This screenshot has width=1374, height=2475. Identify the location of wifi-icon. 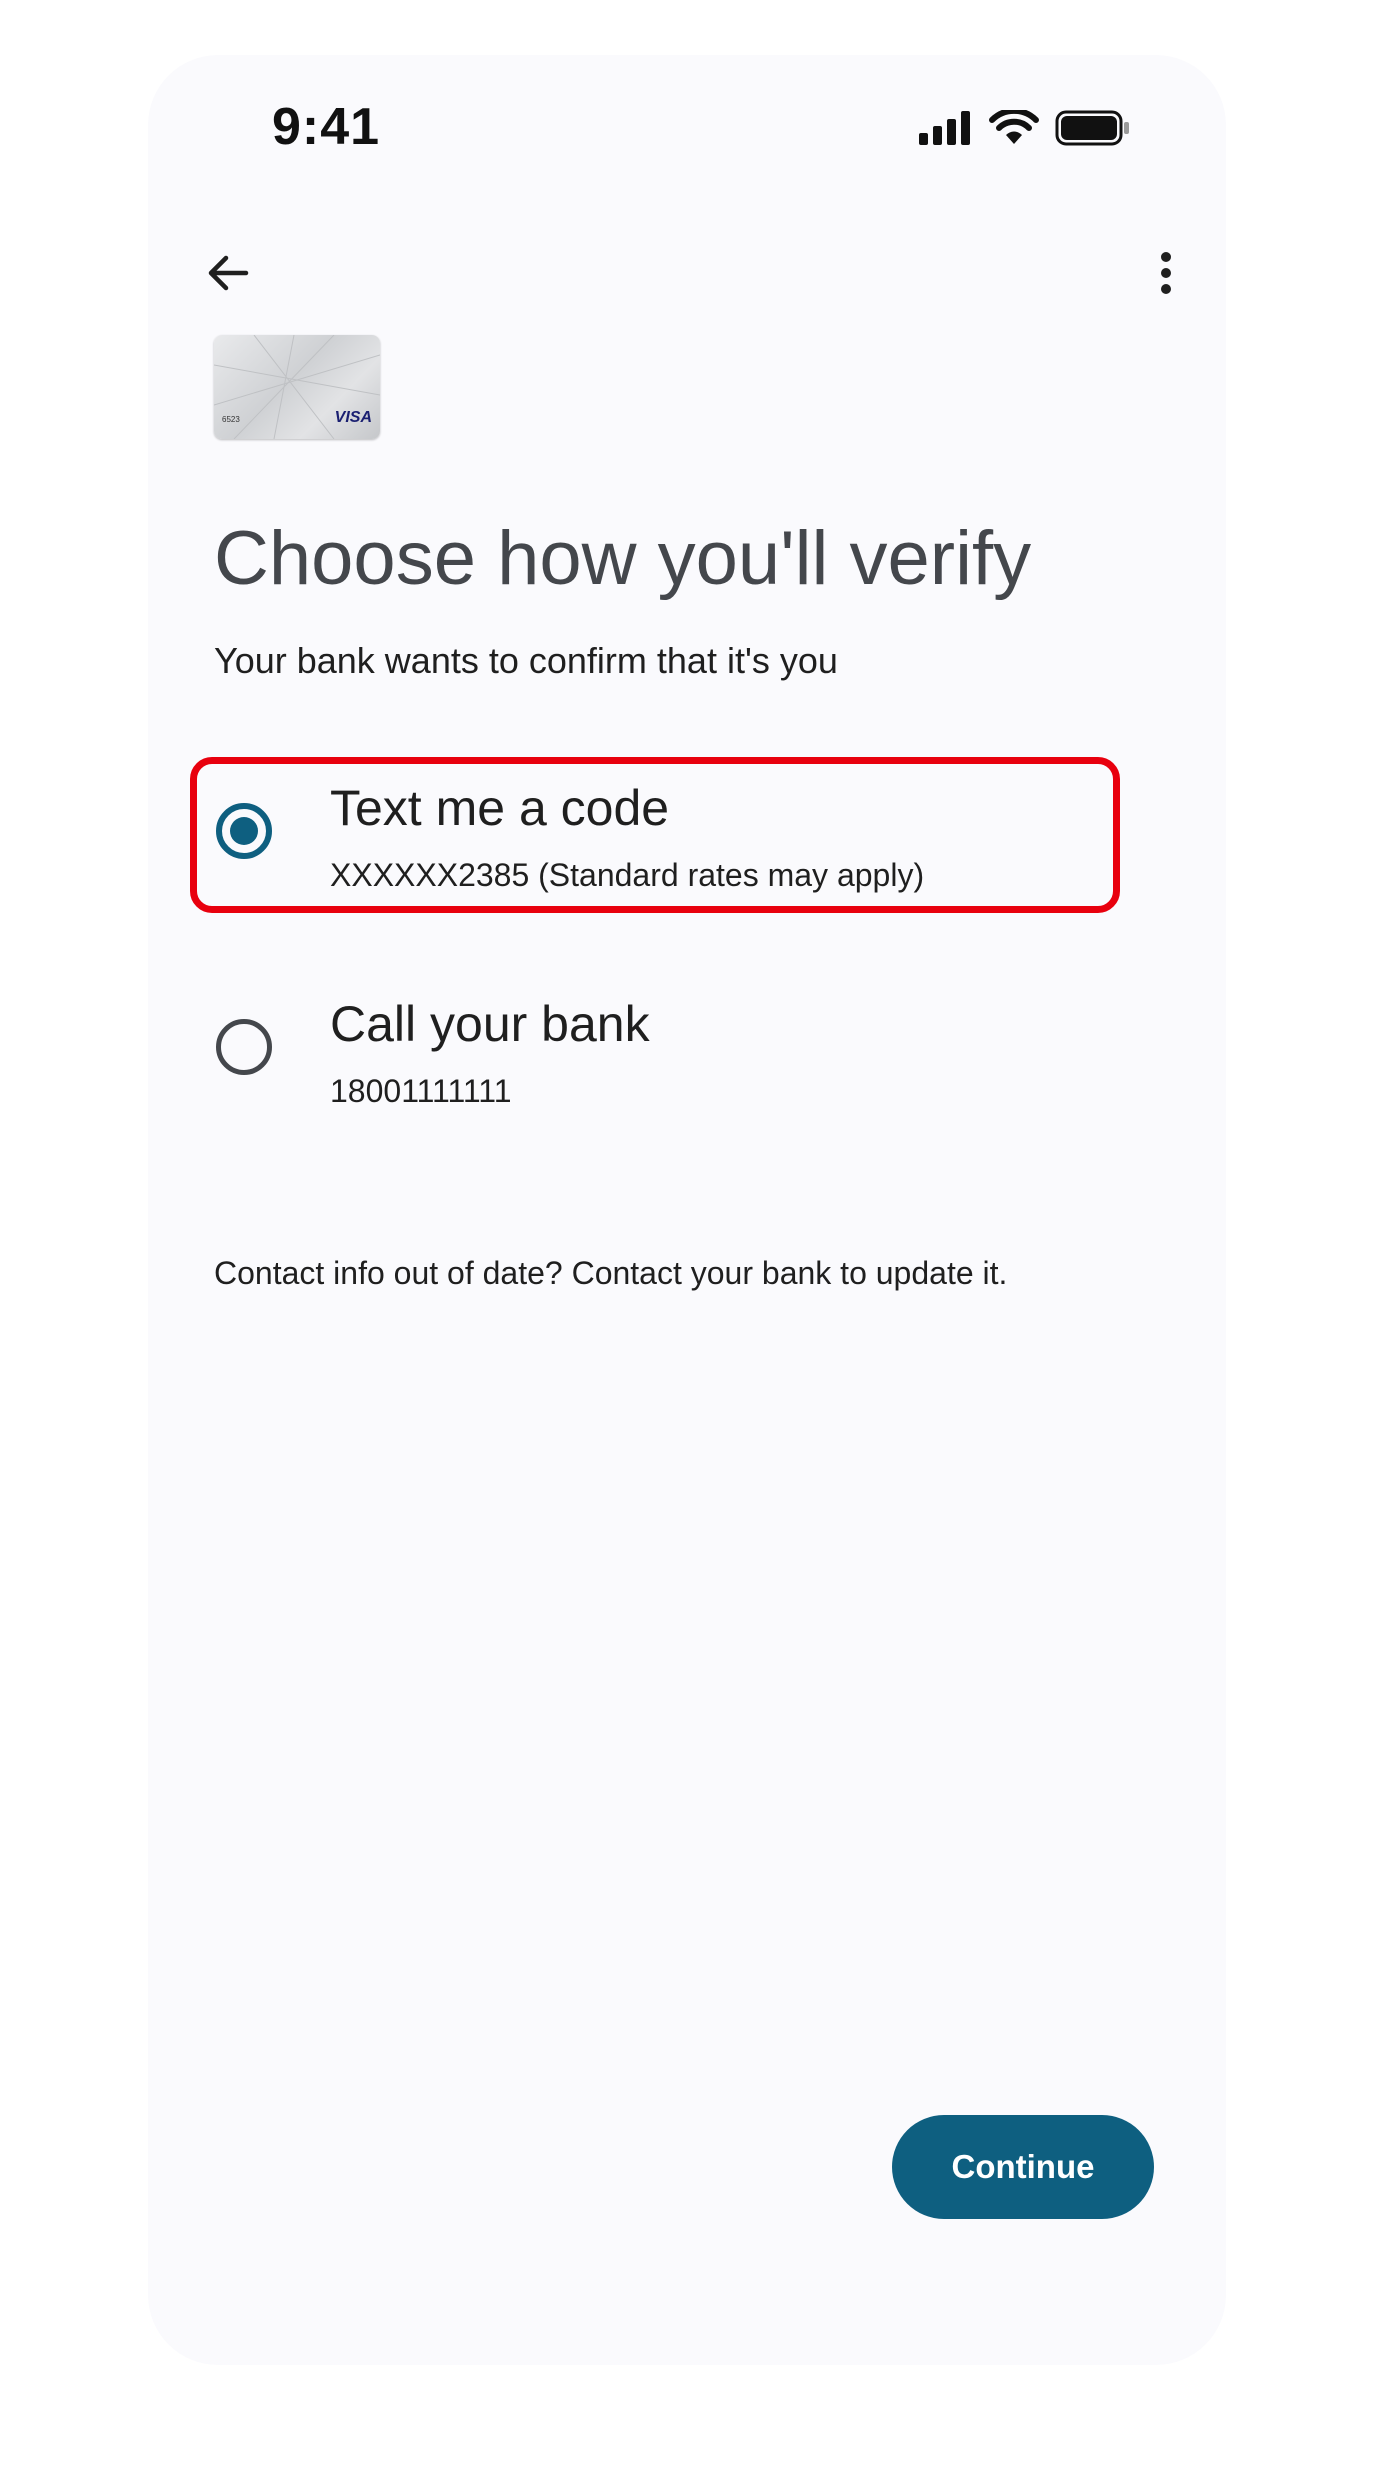
(1014, 129).